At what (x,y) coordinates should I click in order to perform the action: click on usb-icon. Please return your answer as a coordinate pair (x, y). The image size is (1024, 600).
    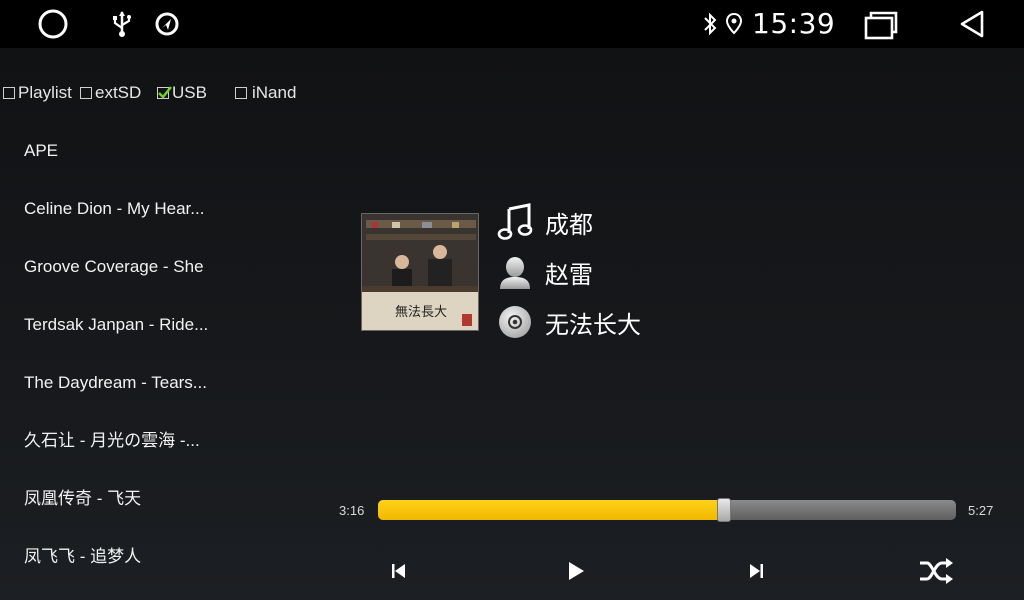
    Looking at the image, I should click on (122, 24).